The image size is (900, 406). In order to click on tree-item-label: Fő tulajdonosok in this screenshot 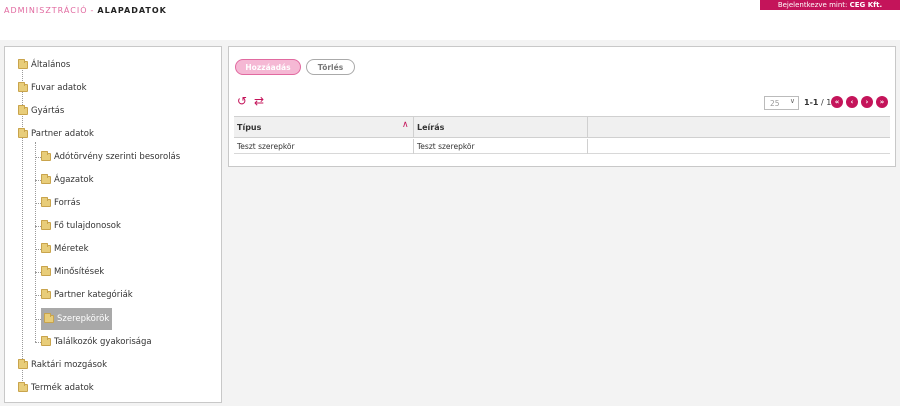, I will do `click(87, 226)`.